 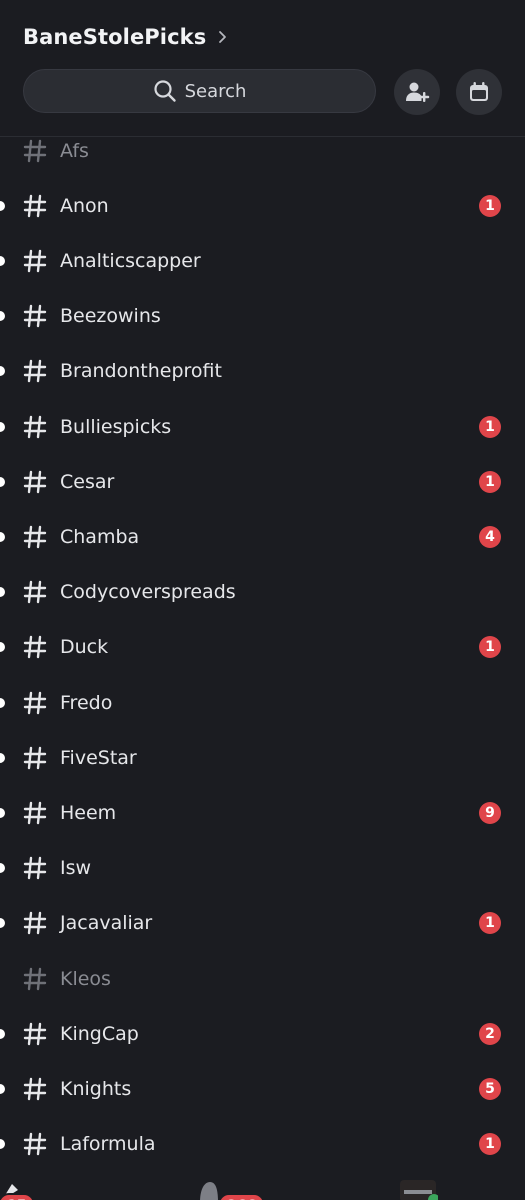 I want to click on channel-name: Codycoverspreads, so click(x=148, y=592).